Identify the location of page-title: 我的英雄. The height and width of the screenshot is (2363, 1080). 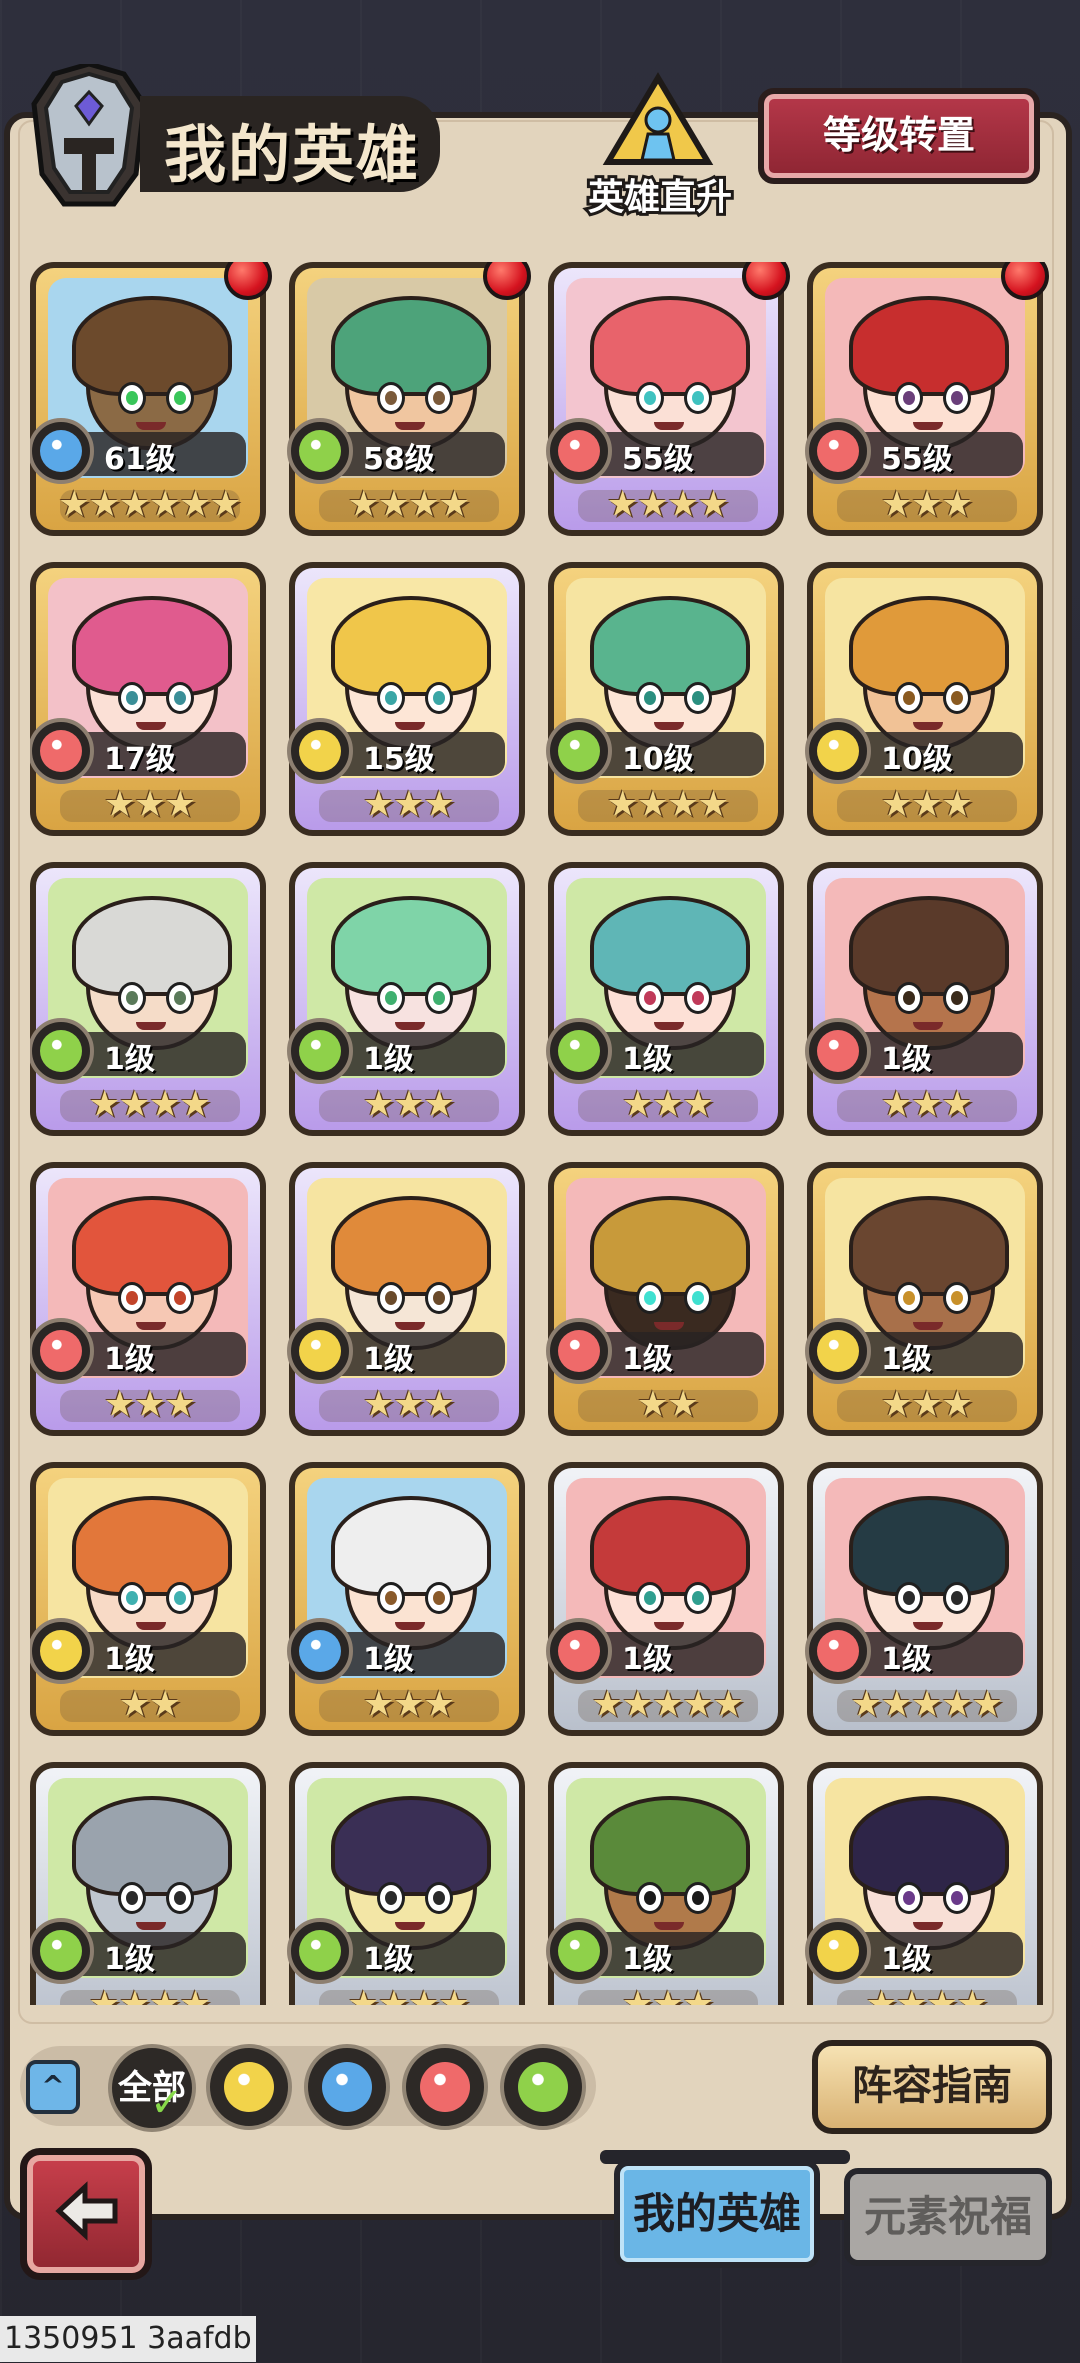
(292, 154).